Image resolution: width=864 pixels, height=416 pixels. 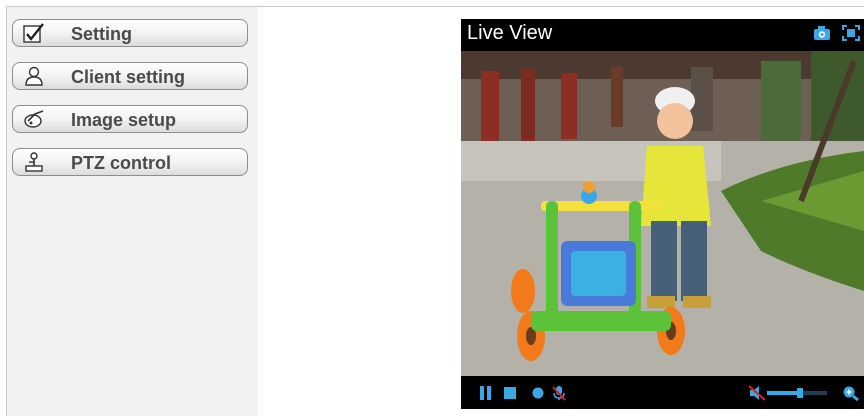 What do you see at coordinates (124, 120) in the screenshot?
I see `image-setup-label: Image setup` at bounding box center [124, 120].